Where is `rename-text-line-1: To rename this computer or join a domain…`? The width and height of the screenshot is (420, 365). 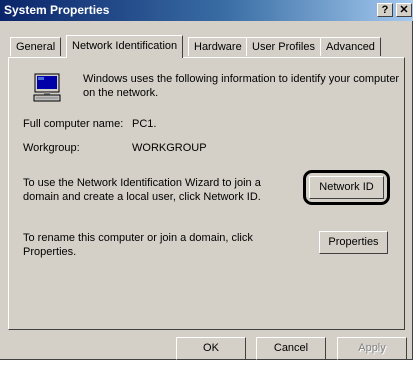
rename-text-line-1: To rename this computer or join a domain… is located at coordinates (138, 238).